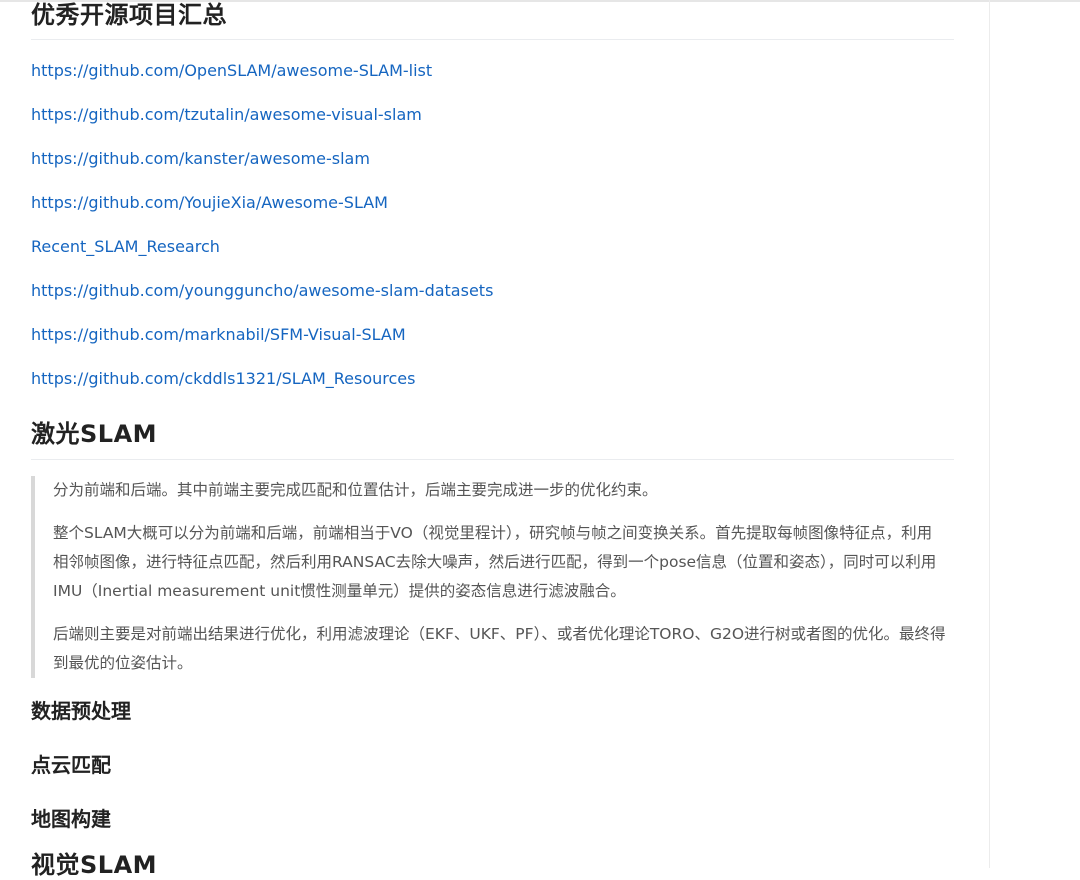  I want to click on link-recent-slam-research: Recent_SLAM_Research, so click(262, 256).